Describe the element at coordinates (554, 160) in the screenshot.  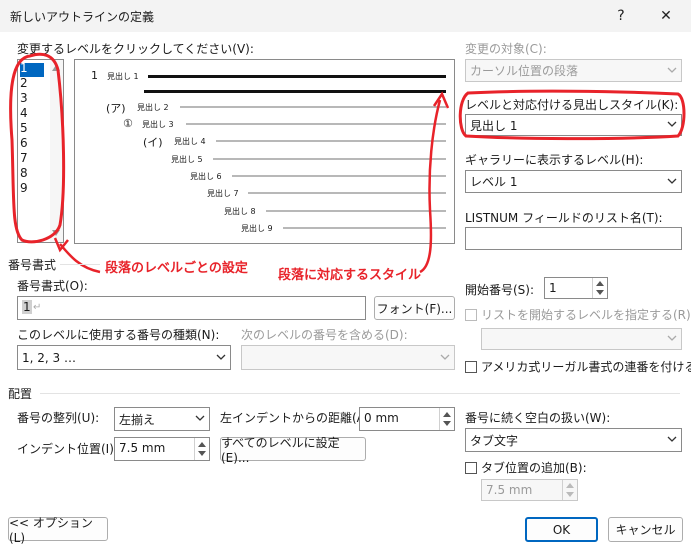
I see `gallery-level-label: ギャラリーに表示するレベル(H):` at that location.